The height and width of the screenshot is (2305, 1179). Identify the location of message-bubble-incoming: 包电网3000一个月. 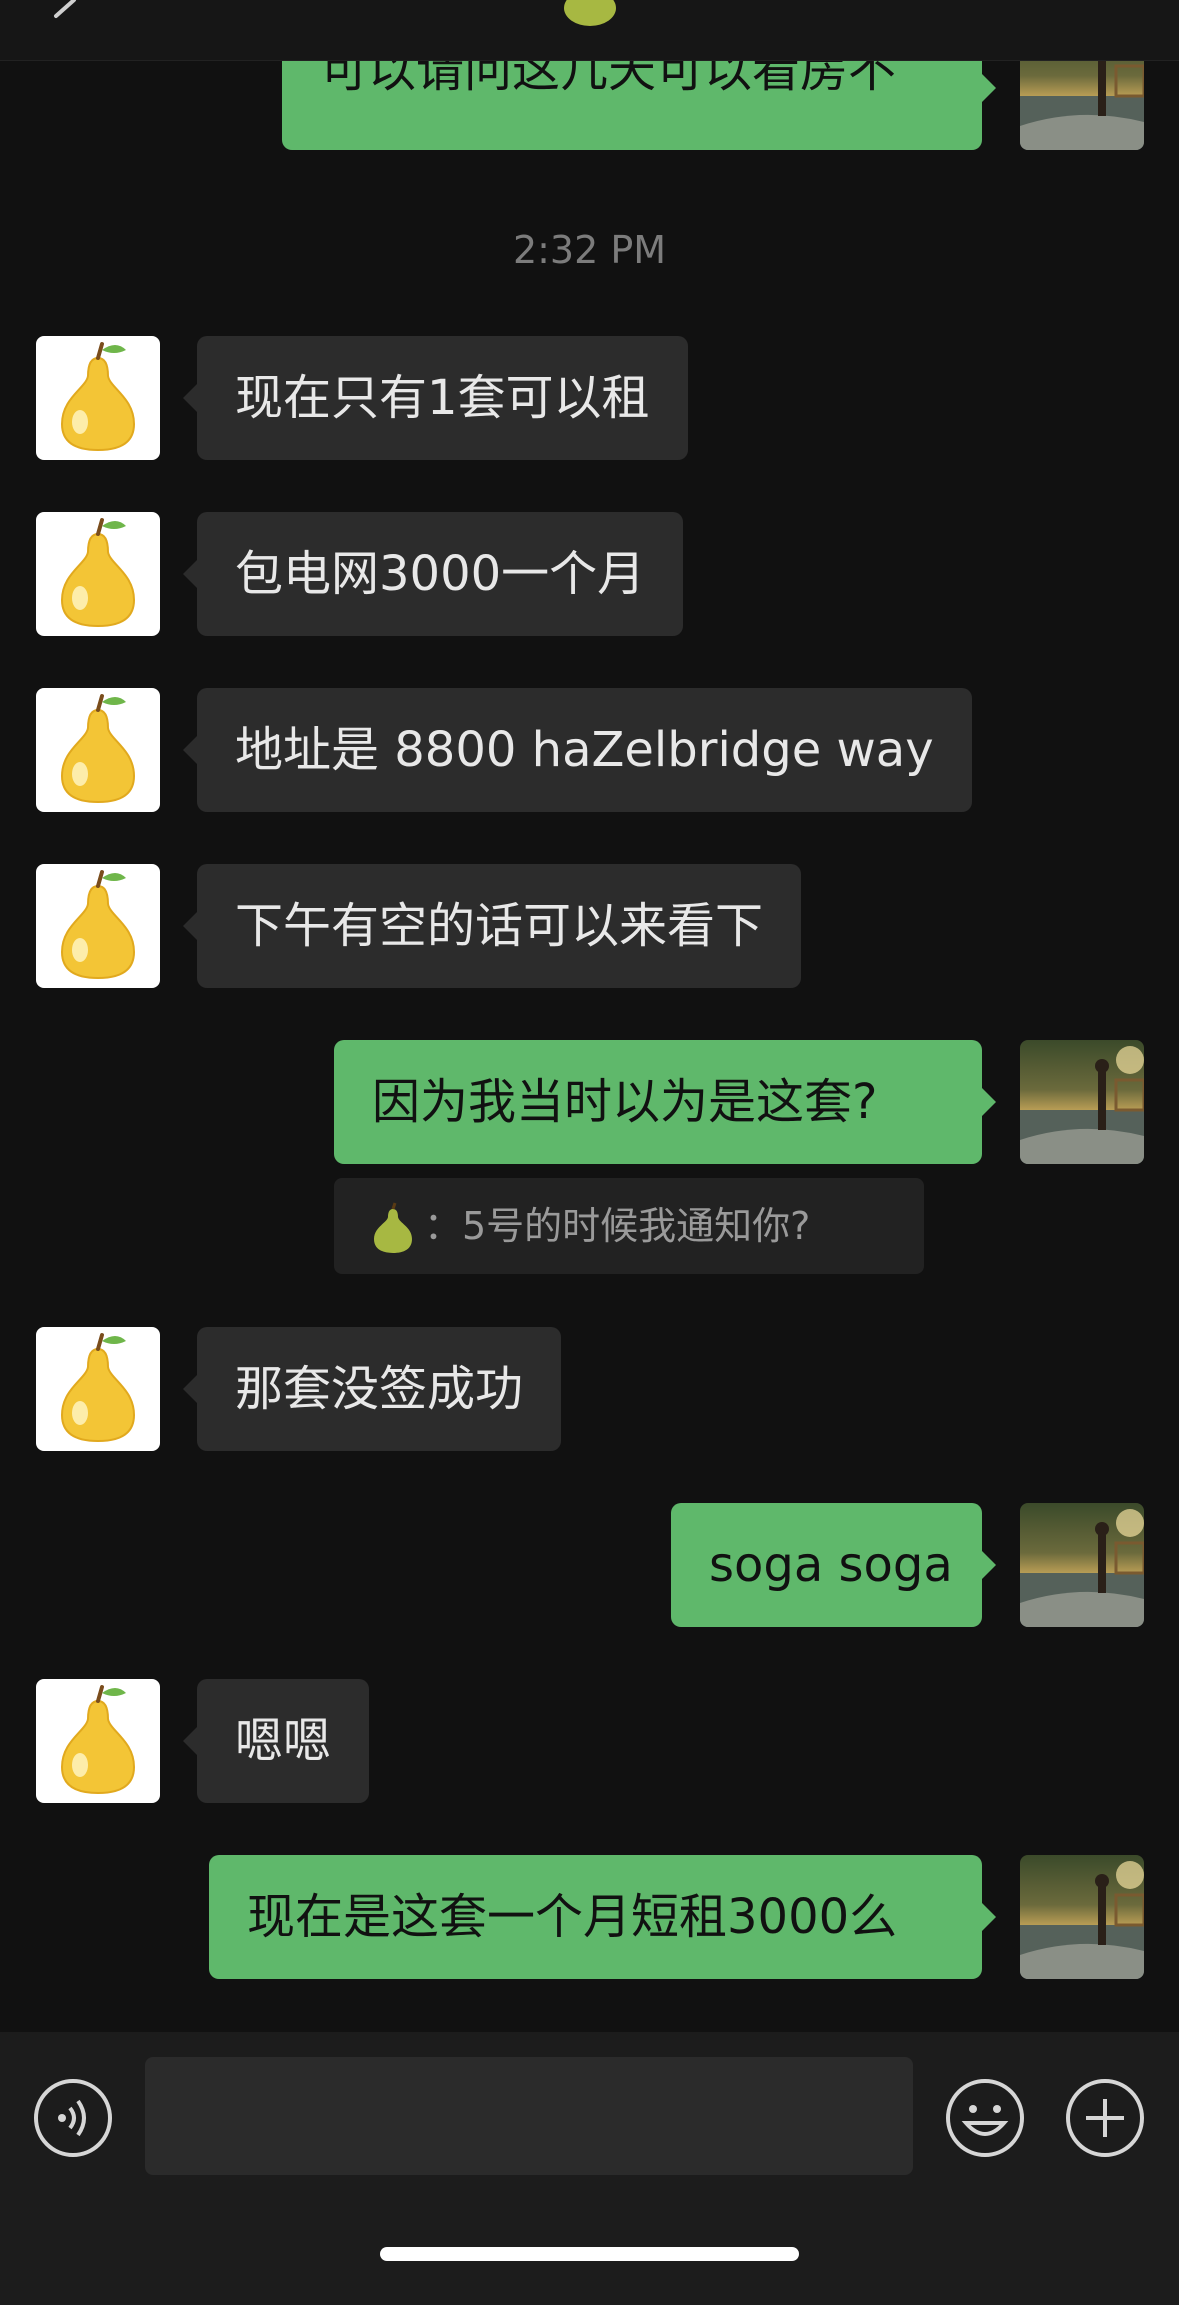
(433, 574).